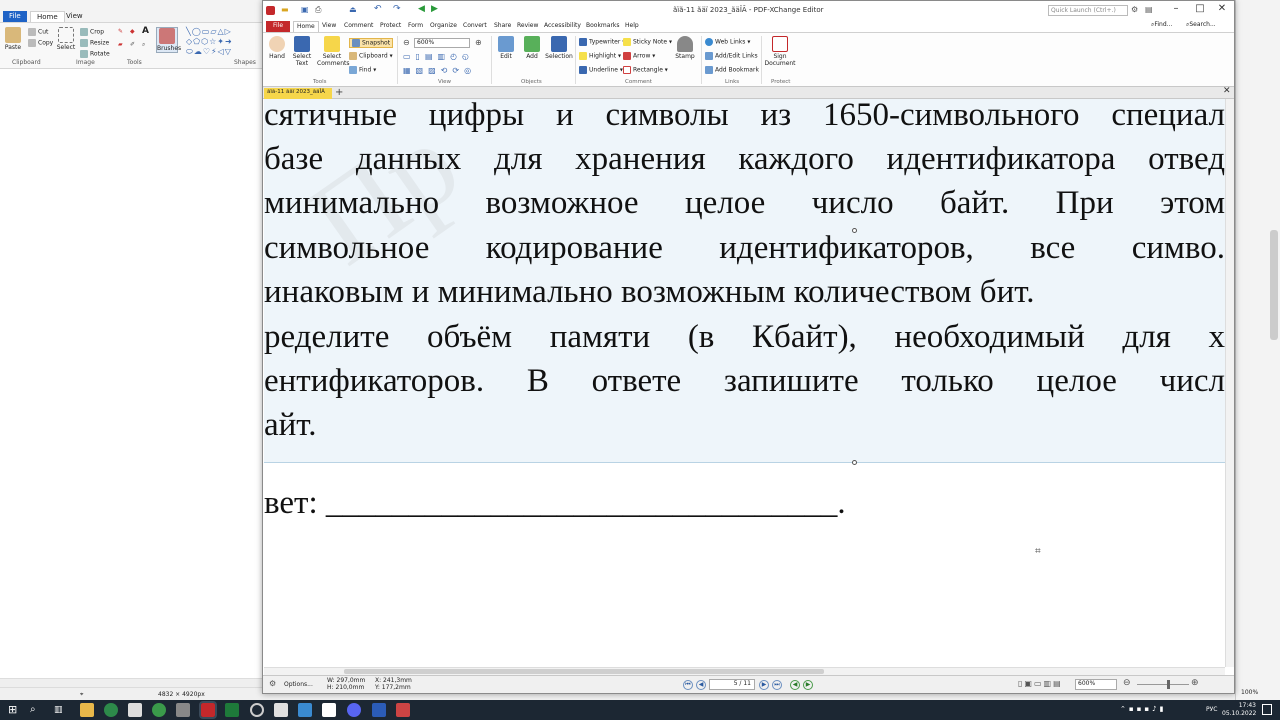 The height and width of the screenshot is (720, 1280). I want to click on tab-view: View, so click(329, 26).